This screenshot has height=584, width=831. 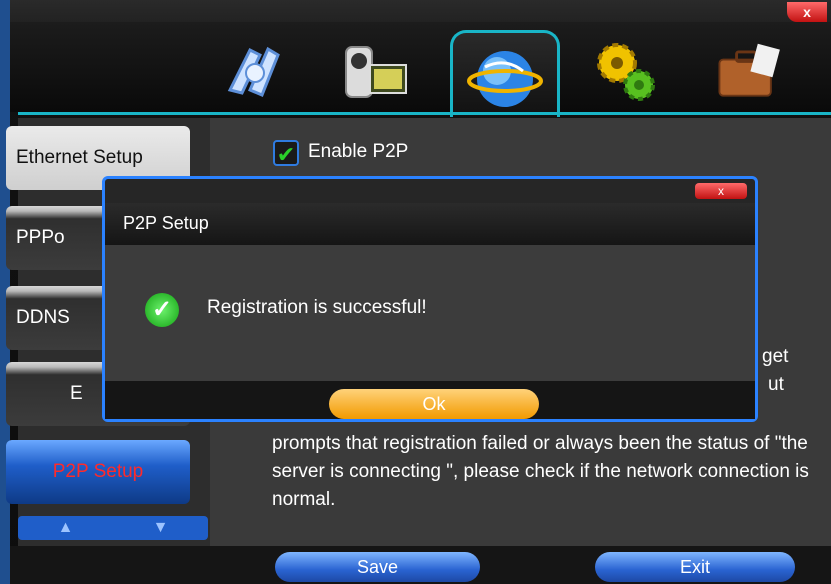 I want to click on dialog-title: P2P Setup, so click(x=166, y=223).